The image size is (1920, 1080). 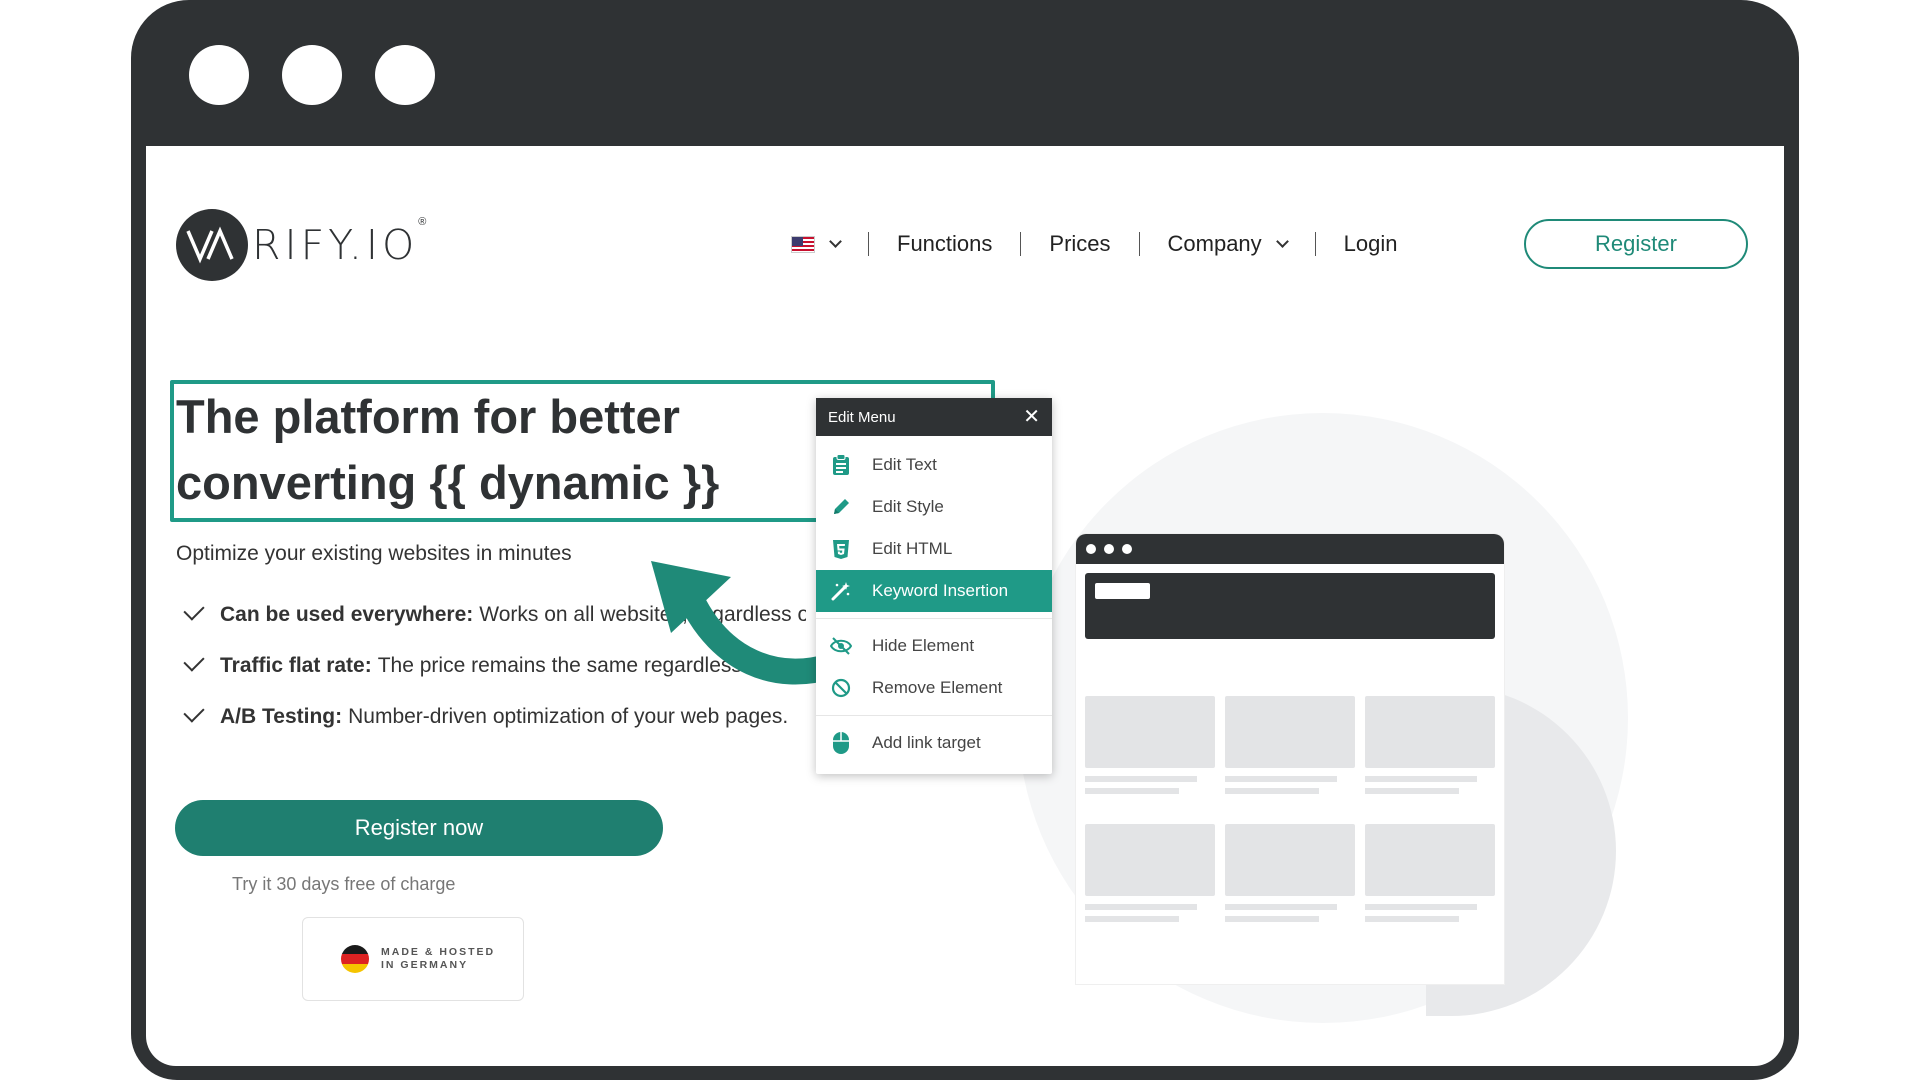 I want to click on menu-item-keyword-insertion: Keyword Insertion, so click(x=934, y=591).